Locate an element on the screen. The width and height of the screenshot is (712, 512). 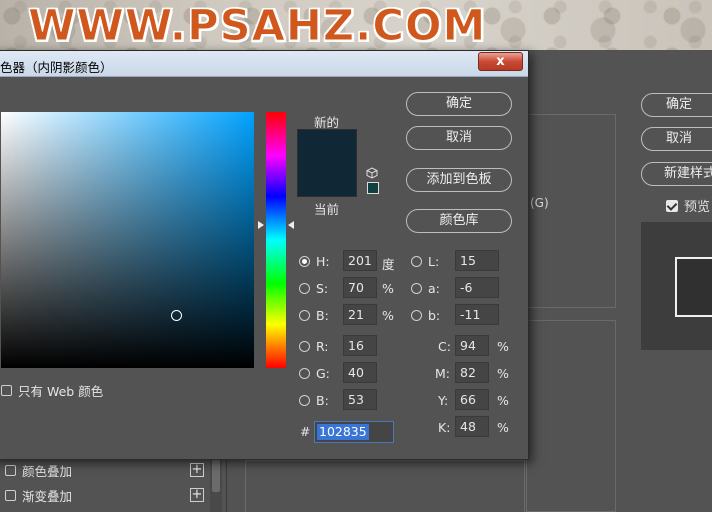
style-list-scrollbar is located at coordinates (216, 485).